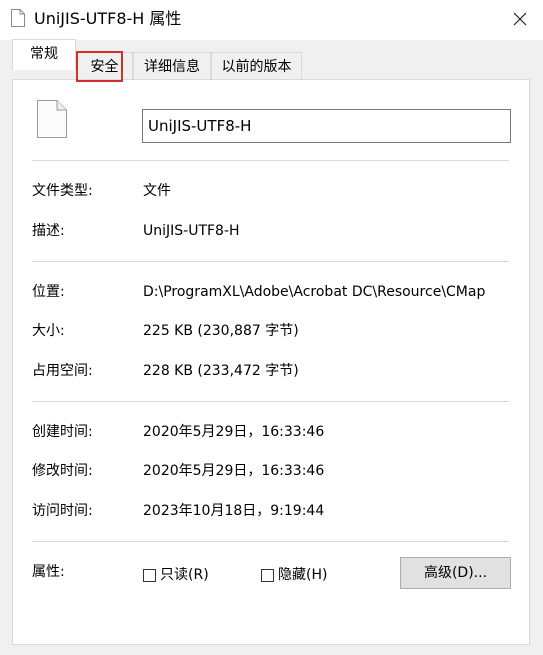  Describe the element at coordinates (108, 18) in the screenshot. I see `window-title: UniJIS-UTF8-H 属性` at that location.